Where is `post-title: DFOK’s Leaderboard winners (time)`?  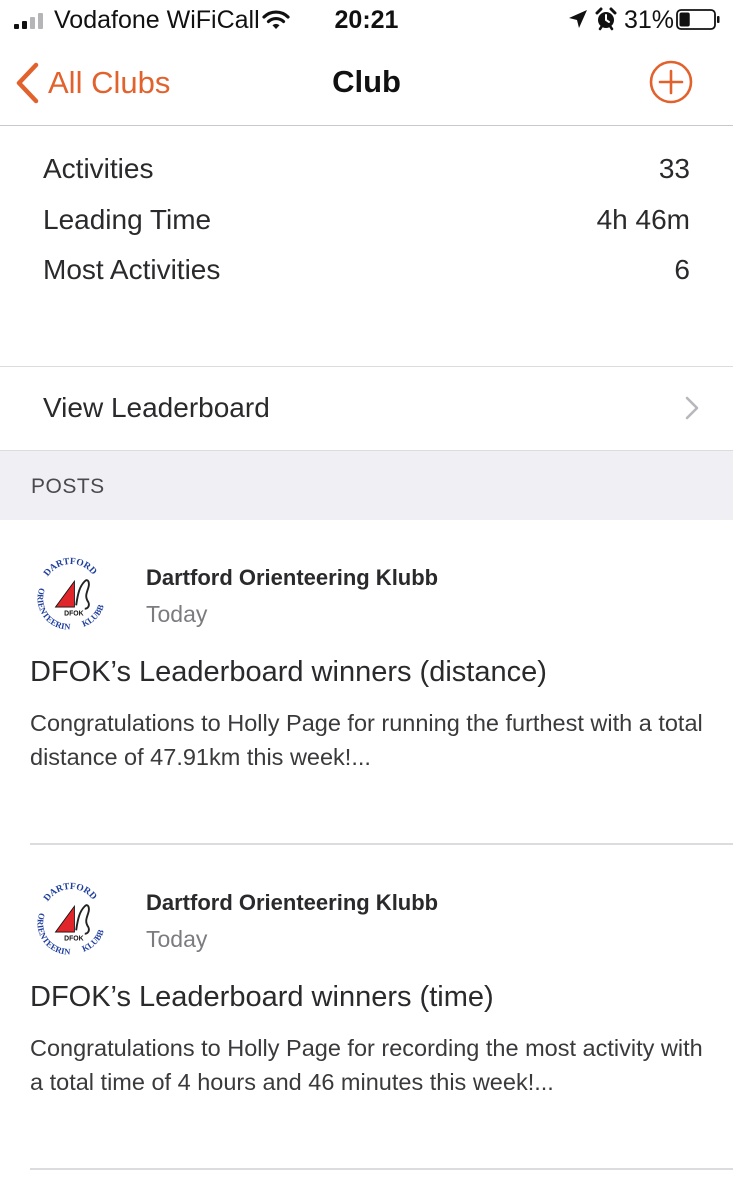
post-title: DFOK’s Leaderboard winners (time) is located at coordinates (262, 997).